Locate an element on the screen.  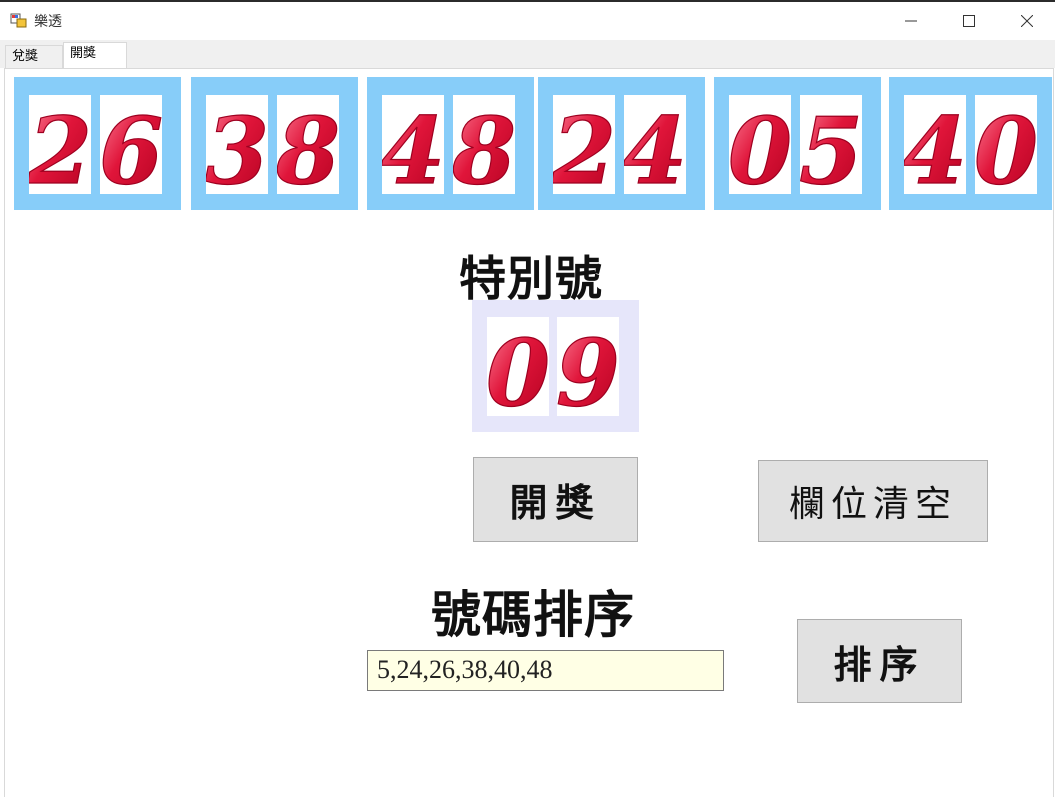
winning-number-panel: 38 is located at coordinates (274, 143).